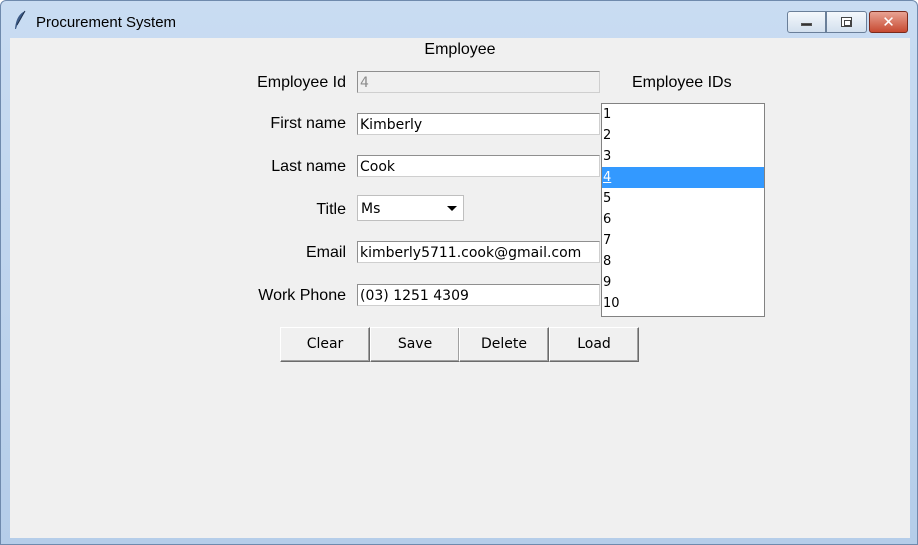 This screenshot has width=918, height=545. I want to click on list-item: 6, so click(683, 219).